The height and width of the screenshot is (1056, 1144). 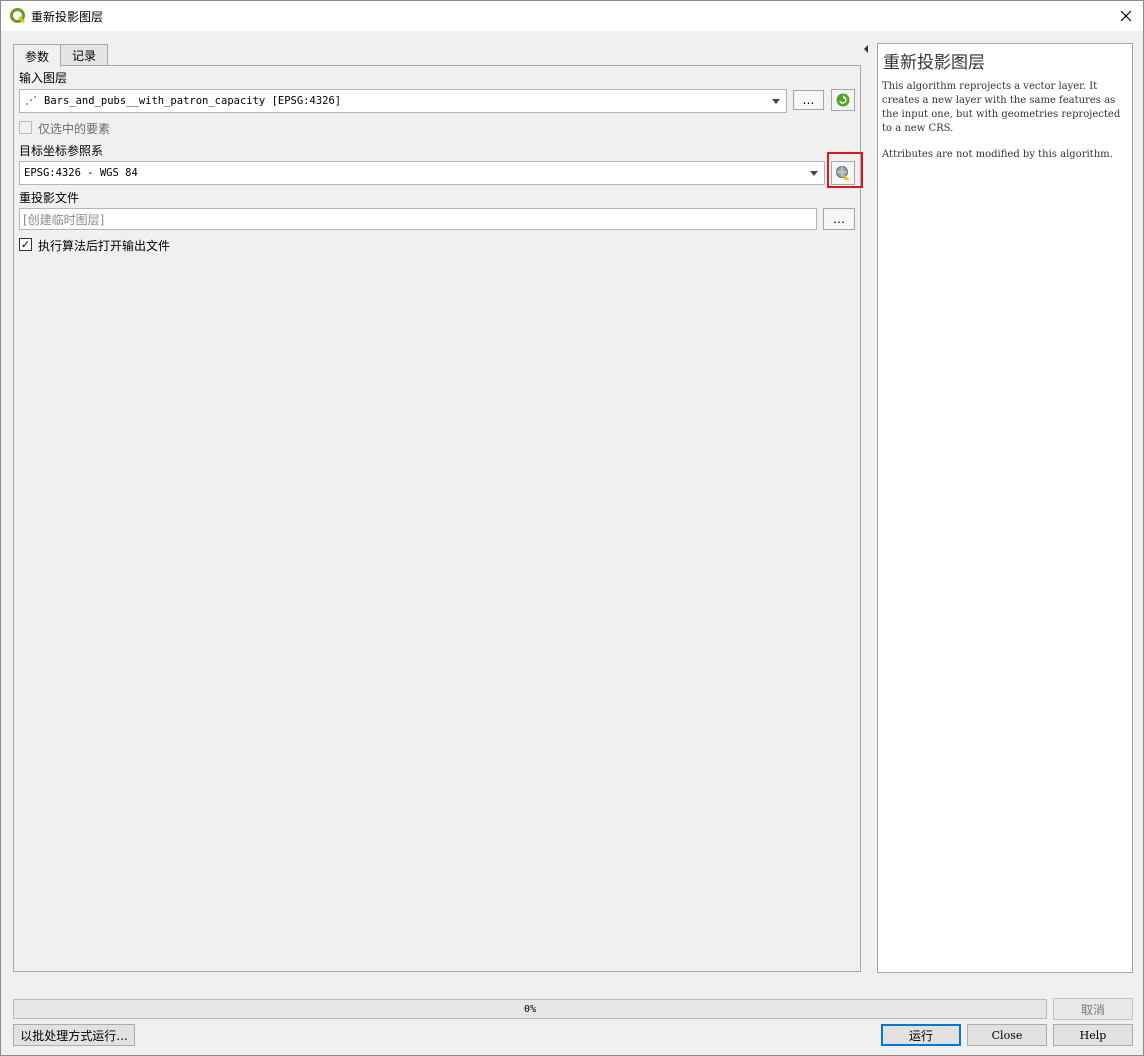 What do you see at coordinates (67, 17) in the screenshot?
I see `window-title: 重新投影图层` at bounding box center [67, 17].